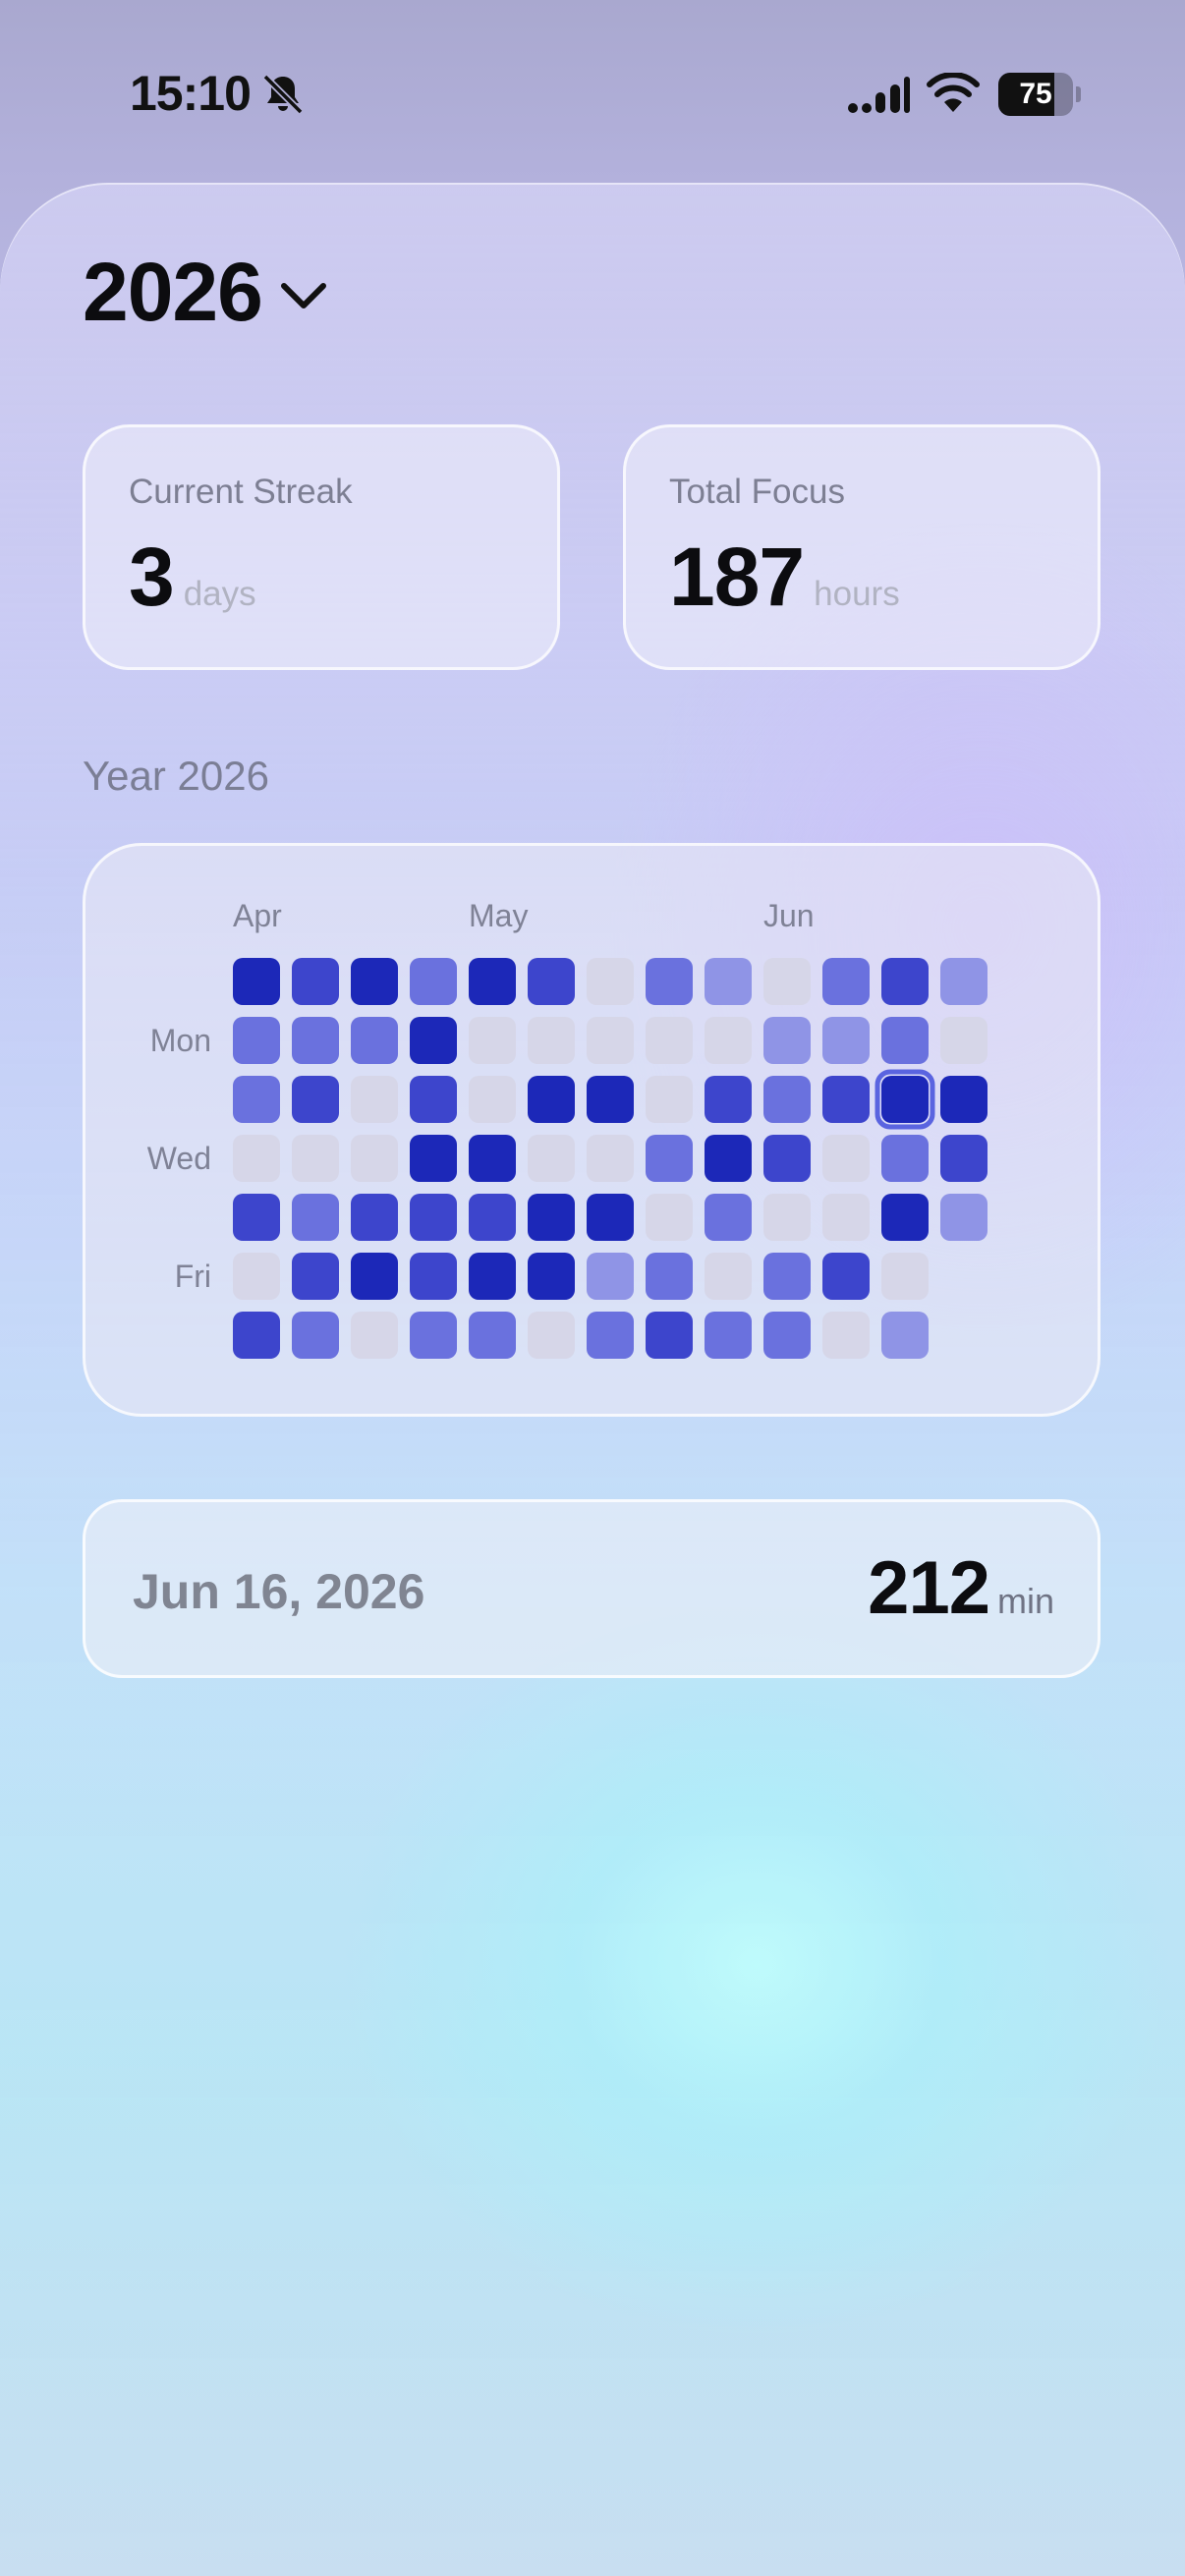 Image resolution: width=1185 pixels, height=2576 pixels. Describe the element at coordinates (862, 547) in the screenshot. I see `total-focus-card: Total Focus 187 hours` at that location.